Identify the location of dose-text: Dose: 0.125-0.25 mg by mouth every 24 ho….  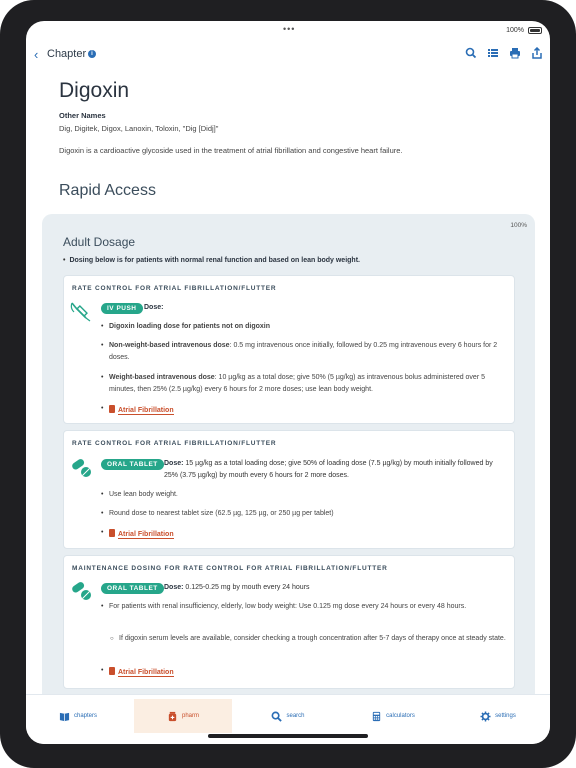
(237, 587).